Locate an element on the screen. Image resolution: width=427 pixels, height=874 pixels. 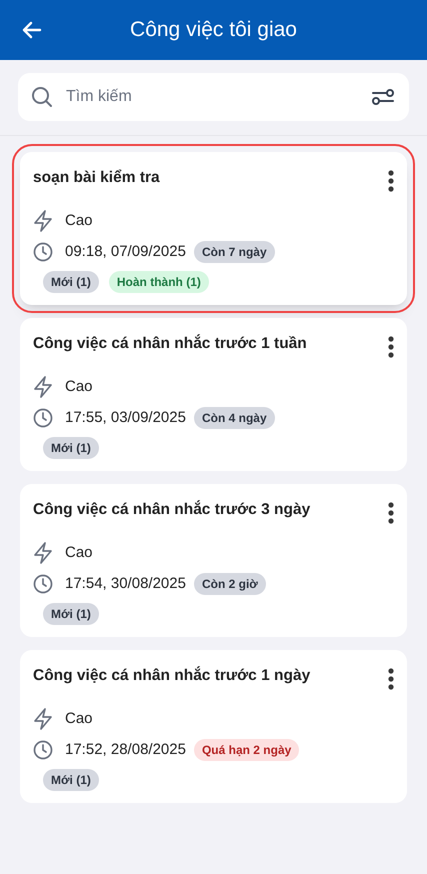
task-title: Công việc cá nhân nhắc trước 3 ngày is located at coordinates (171, 510).